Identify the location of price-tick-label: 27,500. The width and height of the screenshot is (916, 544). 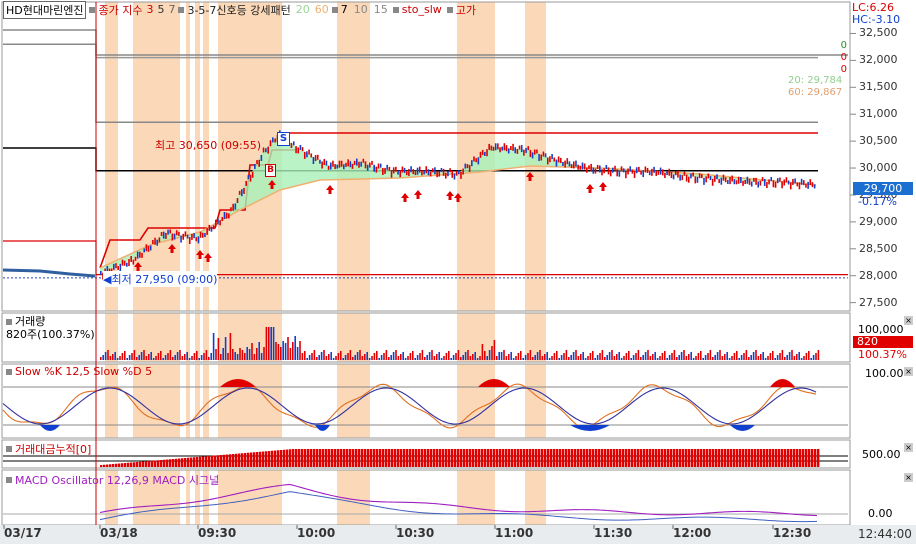
(878, 302).